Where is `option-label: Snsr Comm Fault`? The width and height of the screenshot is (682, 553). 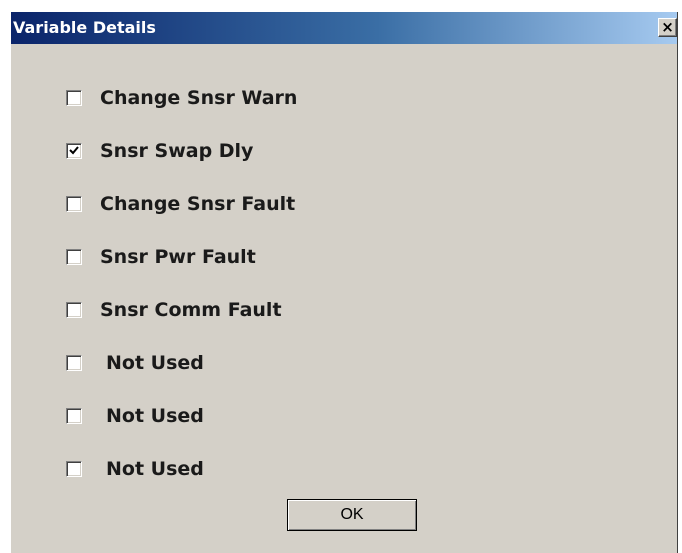
option-label: Snsr Comm Fault is located at coordinates (191, 310).